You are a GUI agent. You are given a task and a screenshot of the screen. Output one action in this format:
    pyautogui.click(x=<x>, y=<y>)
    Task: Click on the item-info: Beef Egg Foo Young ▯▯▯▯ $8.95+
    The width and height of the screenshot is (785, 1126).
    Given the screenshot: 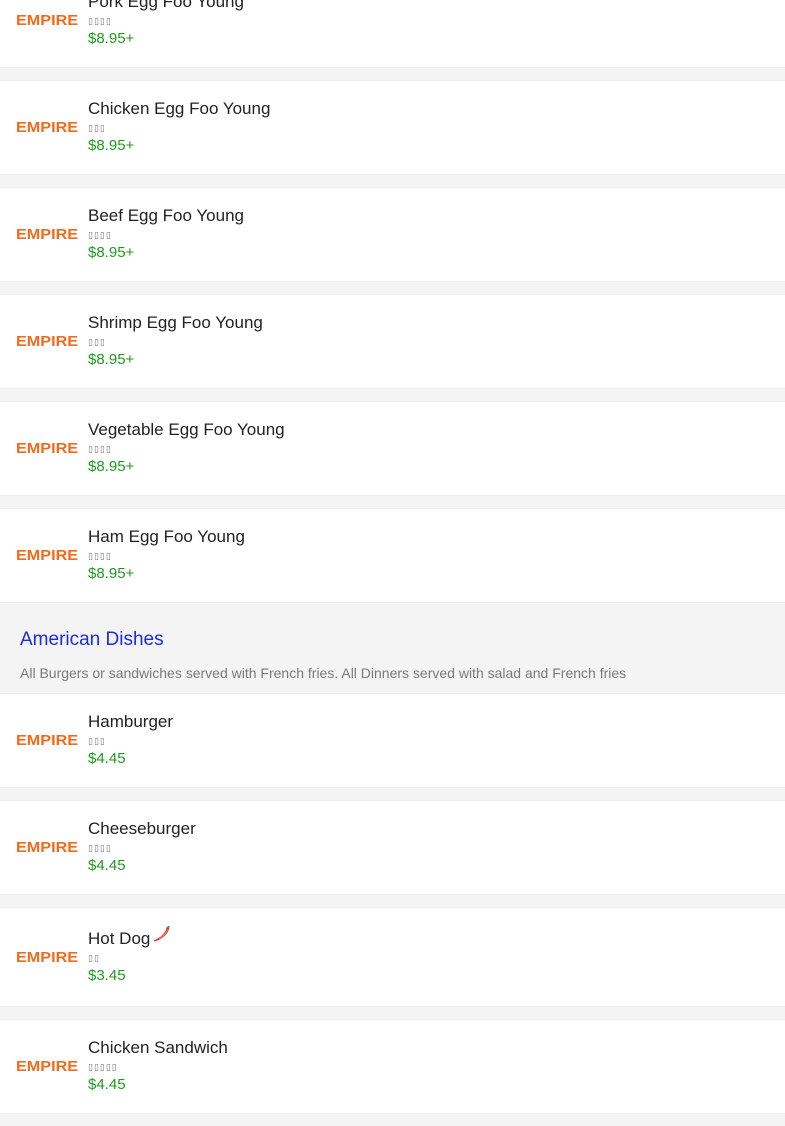 What is the action you would take?
    pyautogui.click(x=166, y=234)
    